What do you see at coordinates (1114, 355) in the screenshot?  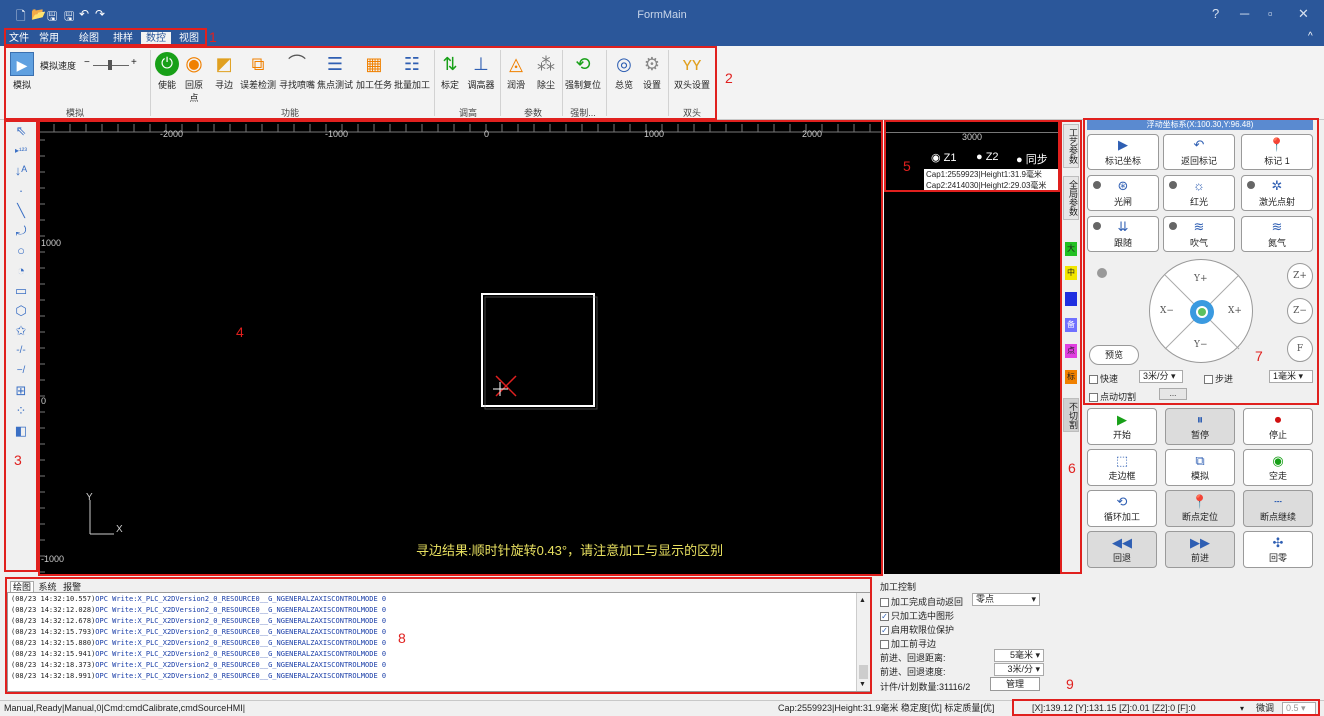 I see `preview-button: 预览` at bounding box center [1114, 355].